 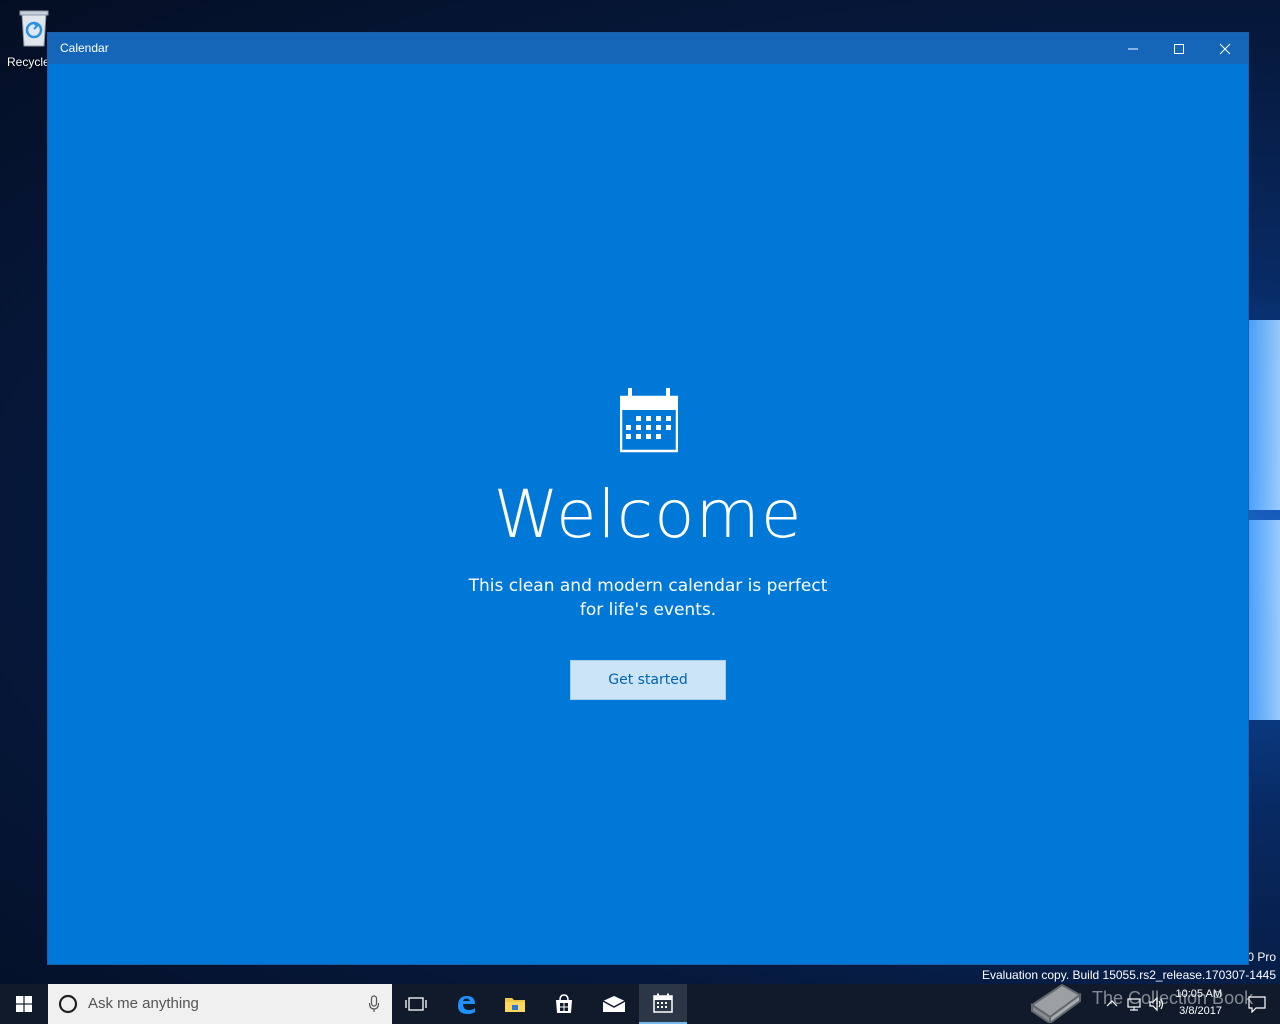 What do you see at coordinates (1134, 1004) in the screenshot?
I see `network-icon` at bounding box center [1134, 1004].